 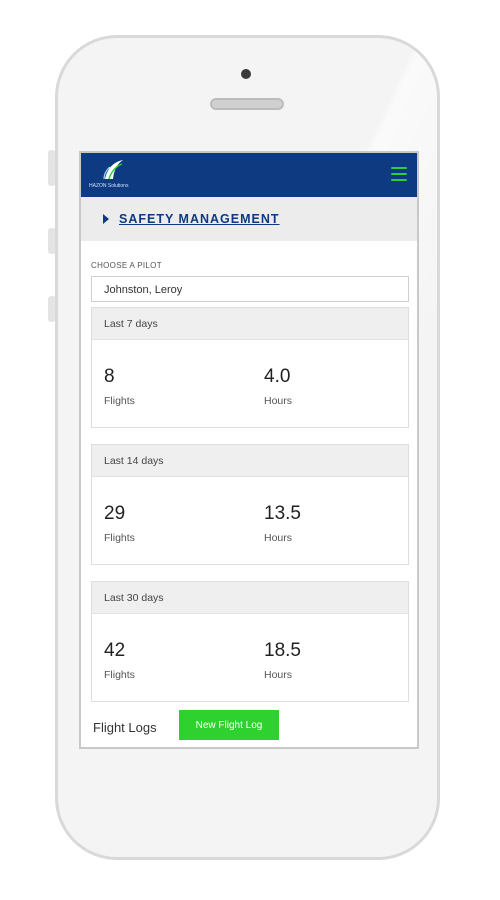 What do you see at coordinates (250, 598) in the screenshot?
I see `stats-card-period: Last 30 days` at bounding box center [250, 598].